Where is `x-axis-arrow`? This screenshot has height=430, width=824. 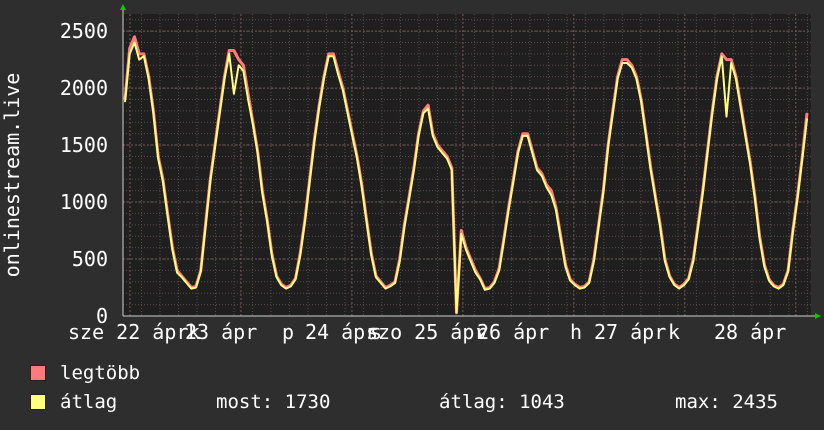 x-axis-arrow is located at coordinates (818, 316).